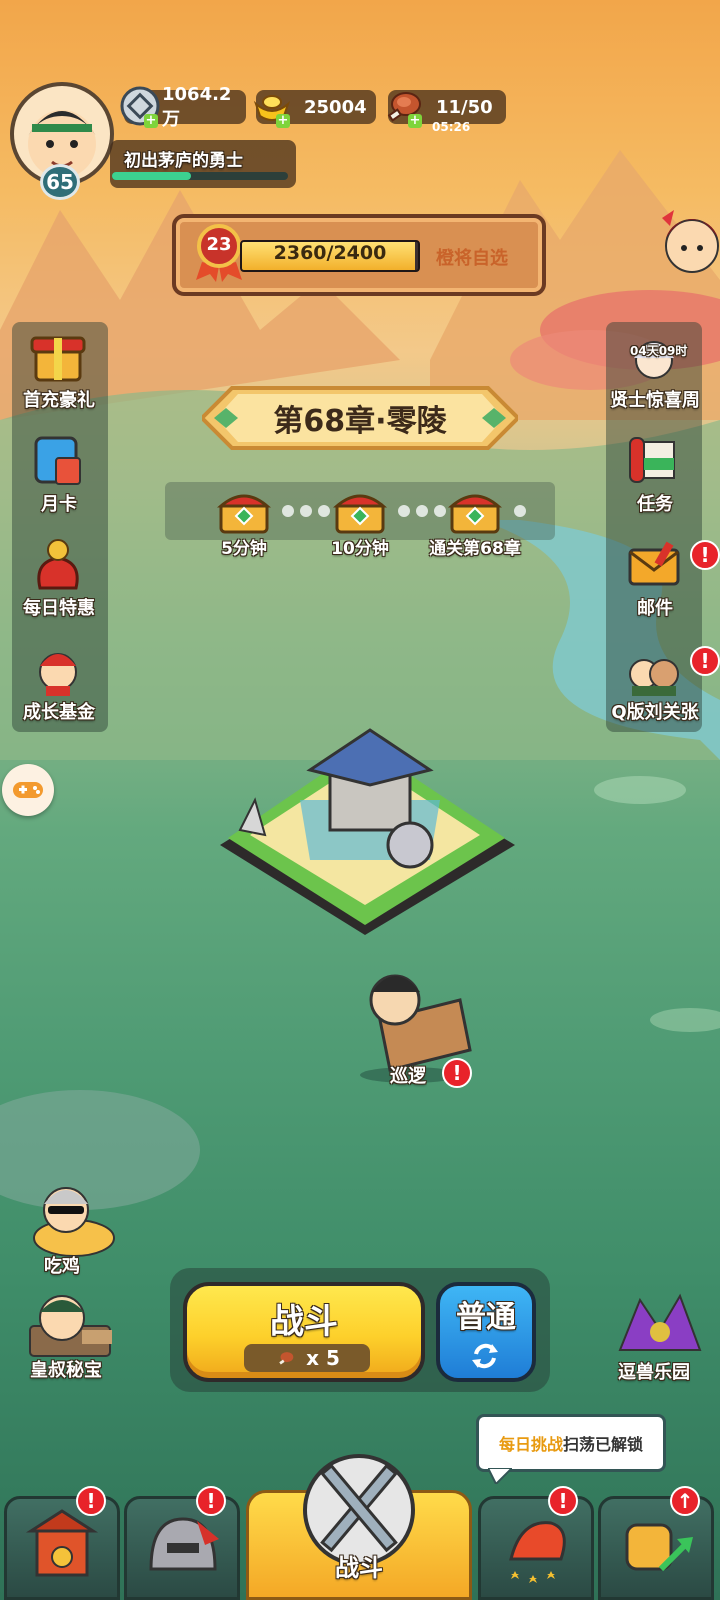 Image resolution: width=720 pixels, height=1600 pixels. What do you see at coordinates (151, 121) in the screenshot?
I see `add-silver-icon: +` at bounding box center [151, 121].